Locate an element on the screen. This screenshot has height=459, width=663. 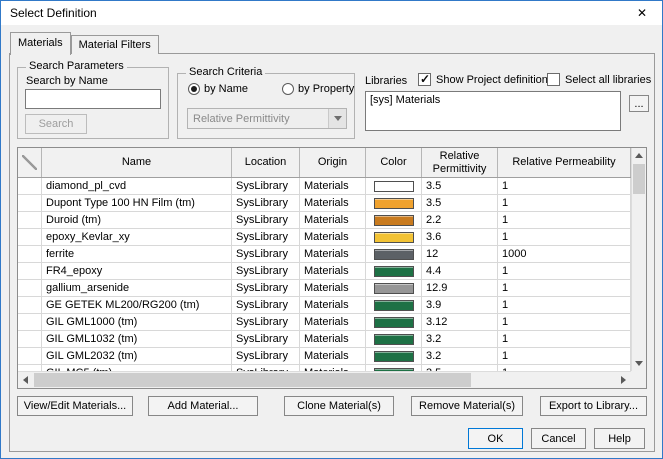
header-origin: Origin is located at coordinates (333, 162).